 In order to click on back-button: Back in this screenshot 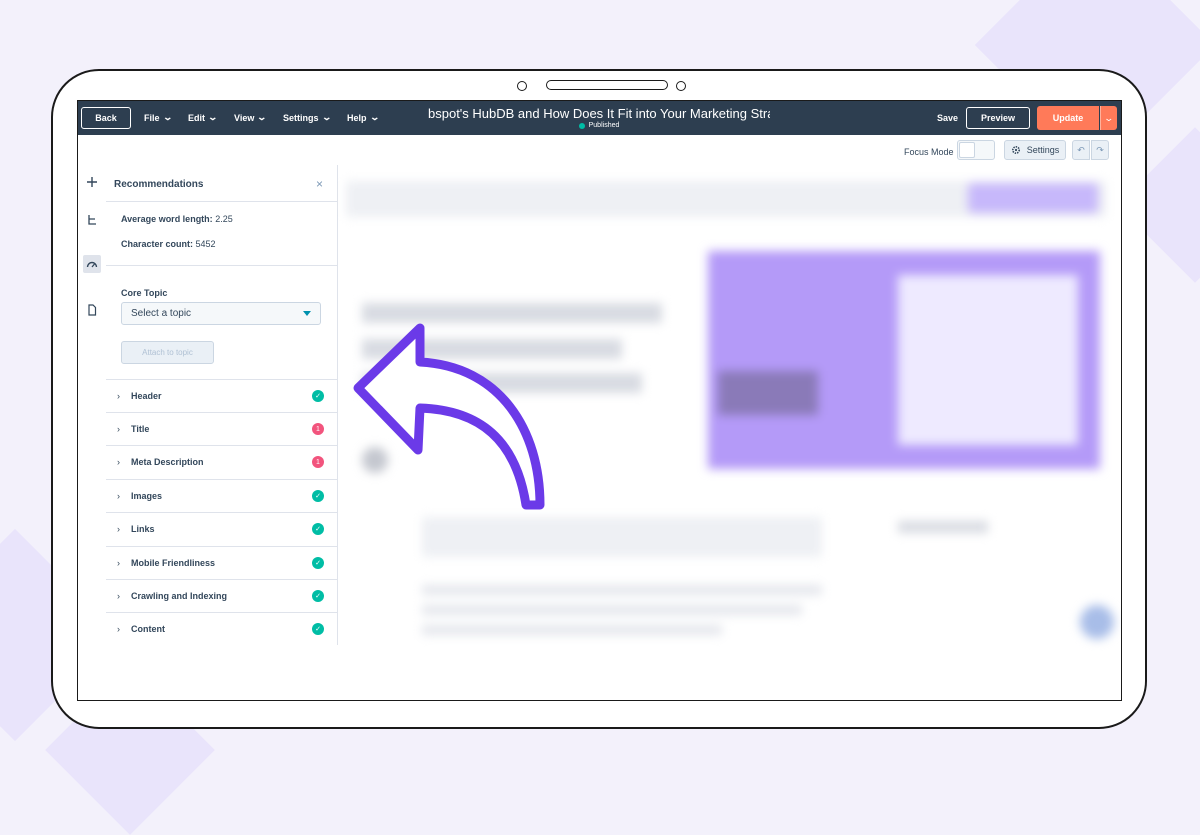, I will do `click(106, 118)`.